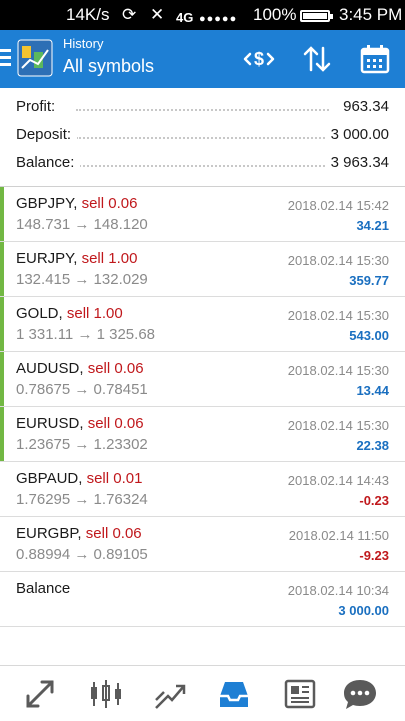 The image size is (405, 721). I want to click on deal-time: 2018.02.14 11:50, so click(338, 535).